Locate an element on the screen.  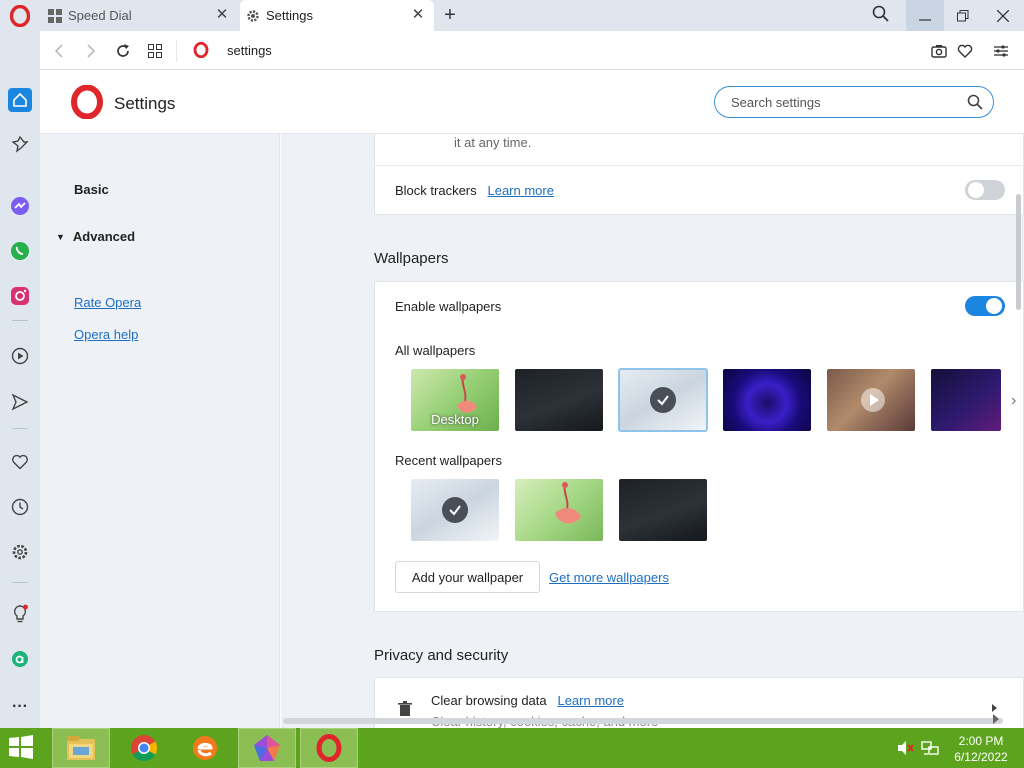
block-trackers-toggle is located at coordinates (985, 190).